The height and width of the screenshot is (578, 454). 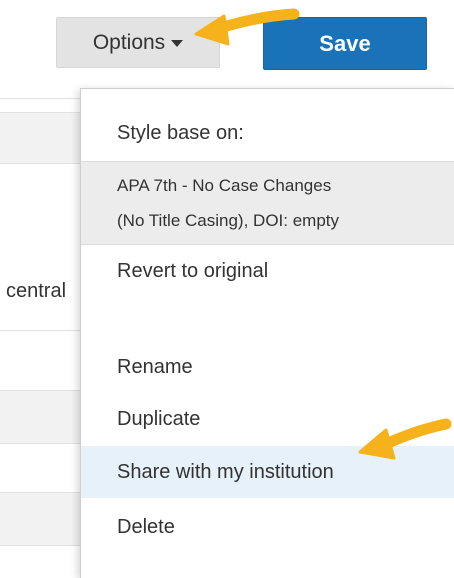 I want to click on options-button: Options, so click(x=138, y=42).